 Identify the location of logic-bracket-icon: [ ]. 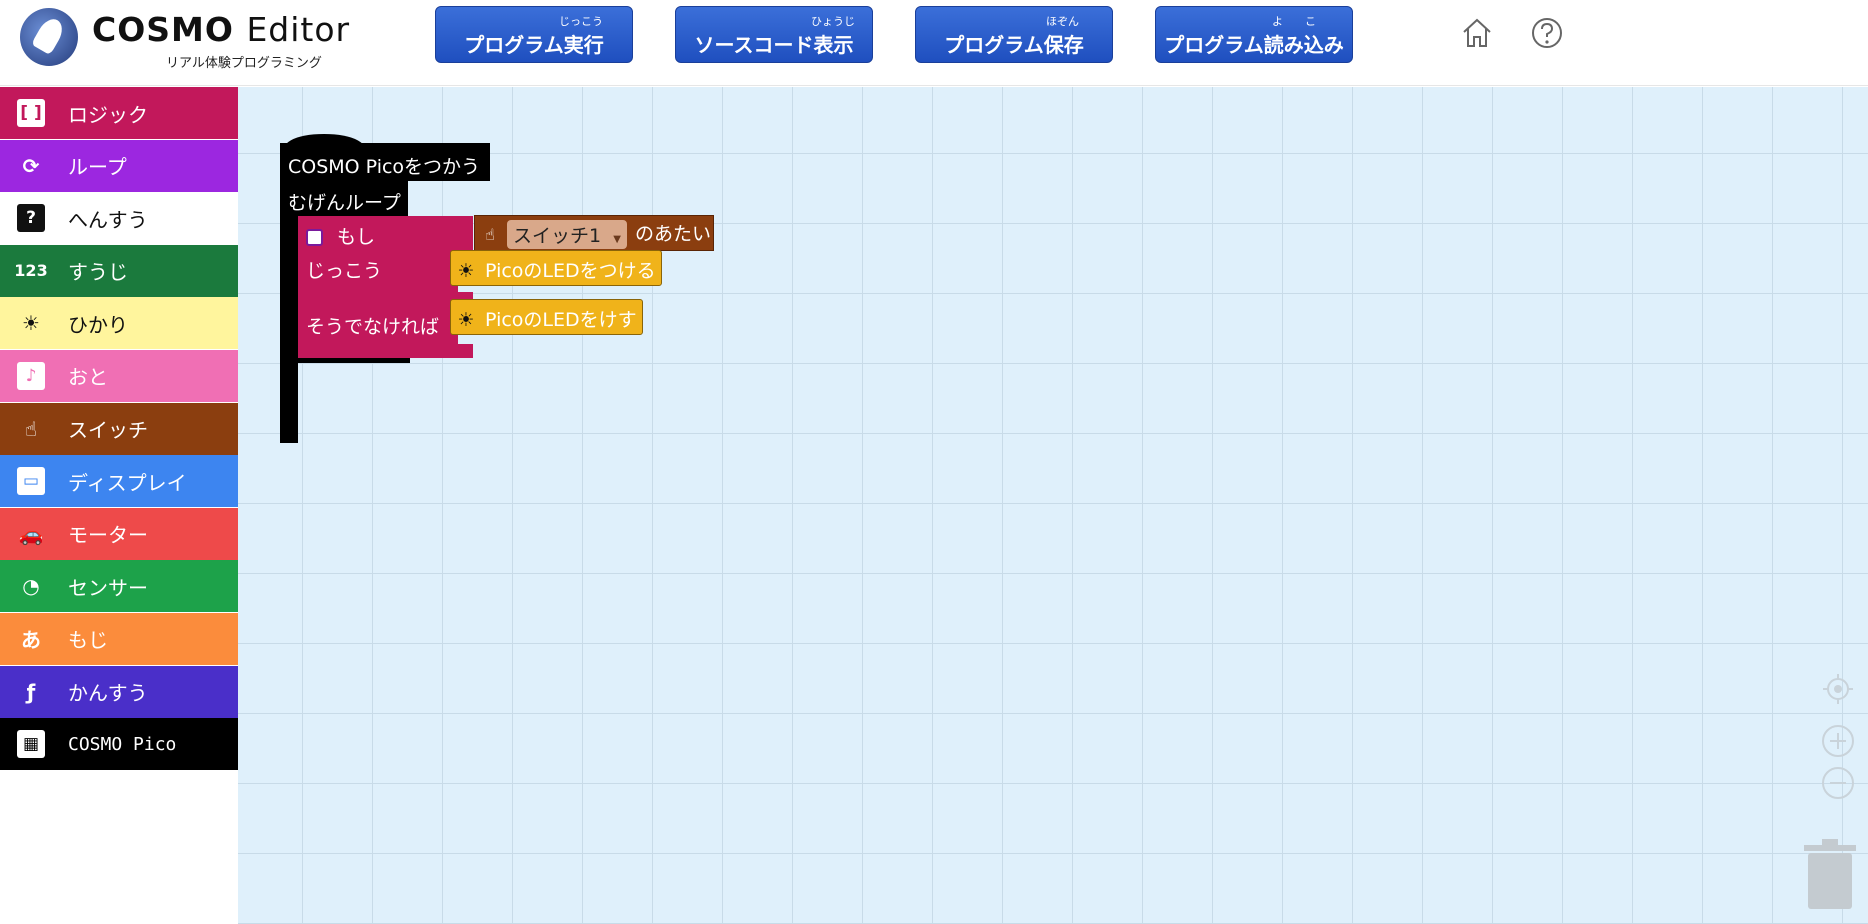
(31, 113).